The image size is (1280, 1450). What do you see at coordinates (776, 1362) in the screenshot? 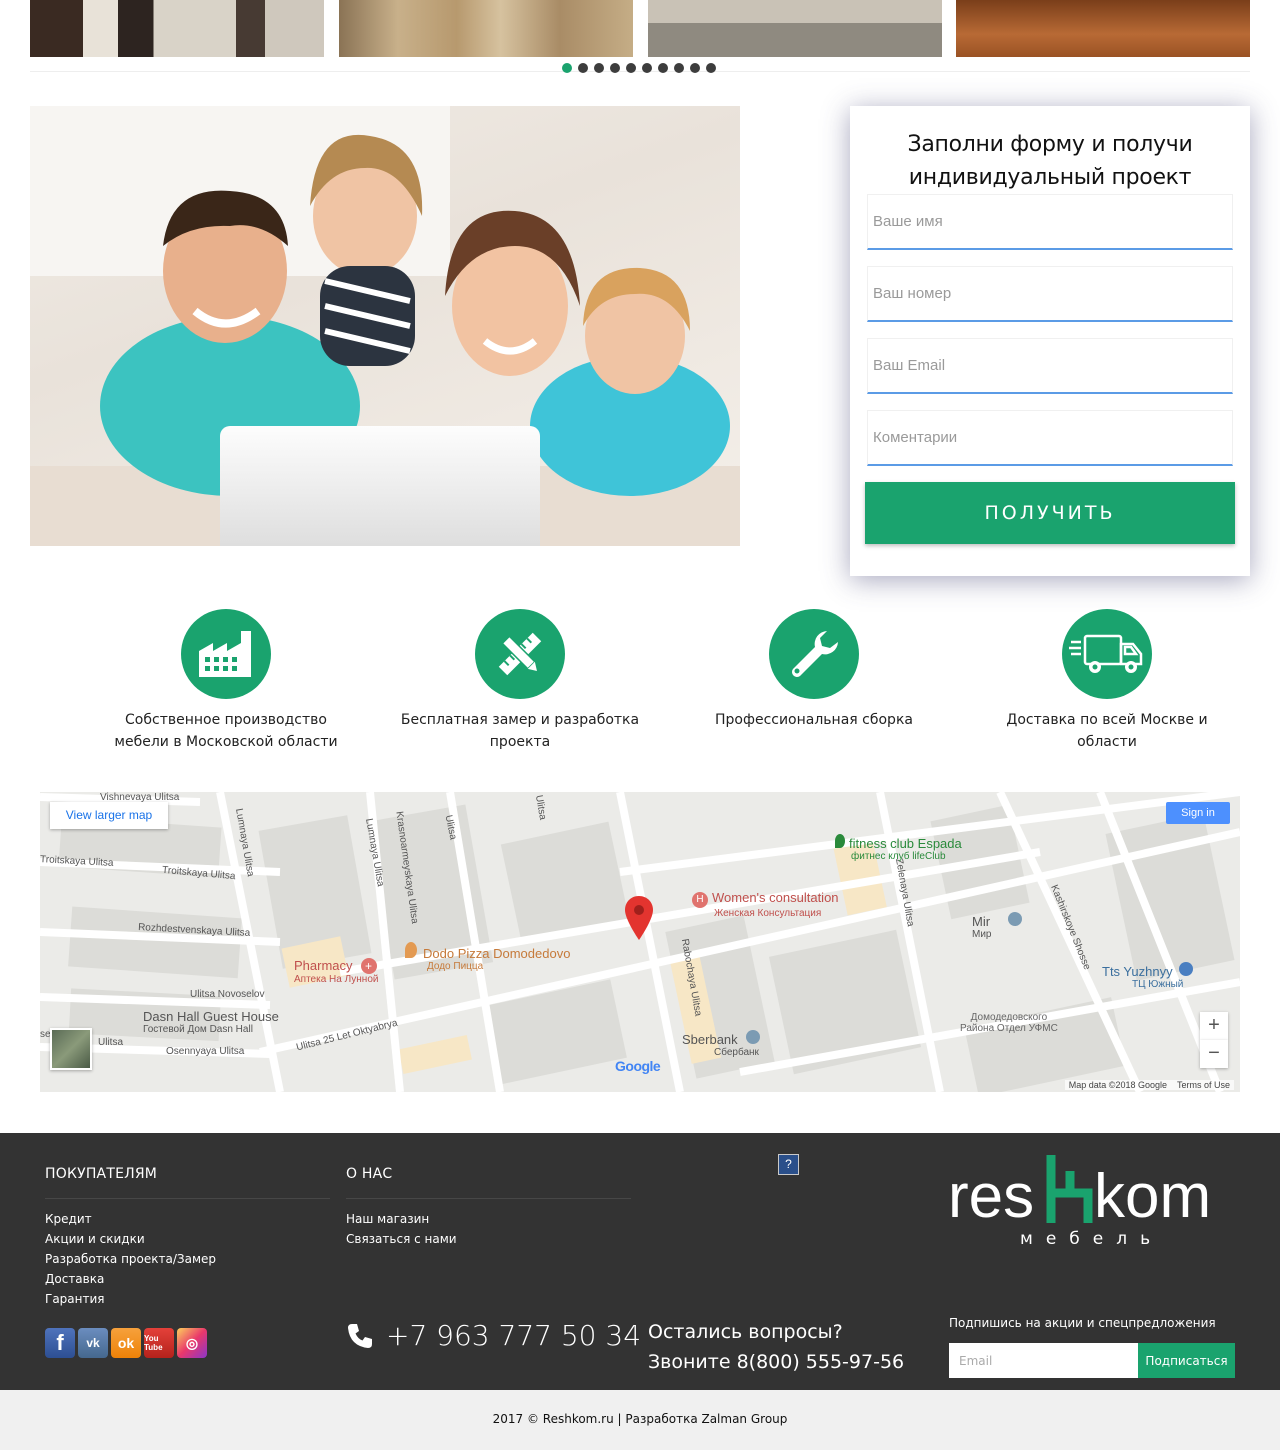
I see `questions-phone: Звоните 8(800) 555-97-56` at bounding box center [776, 1362].